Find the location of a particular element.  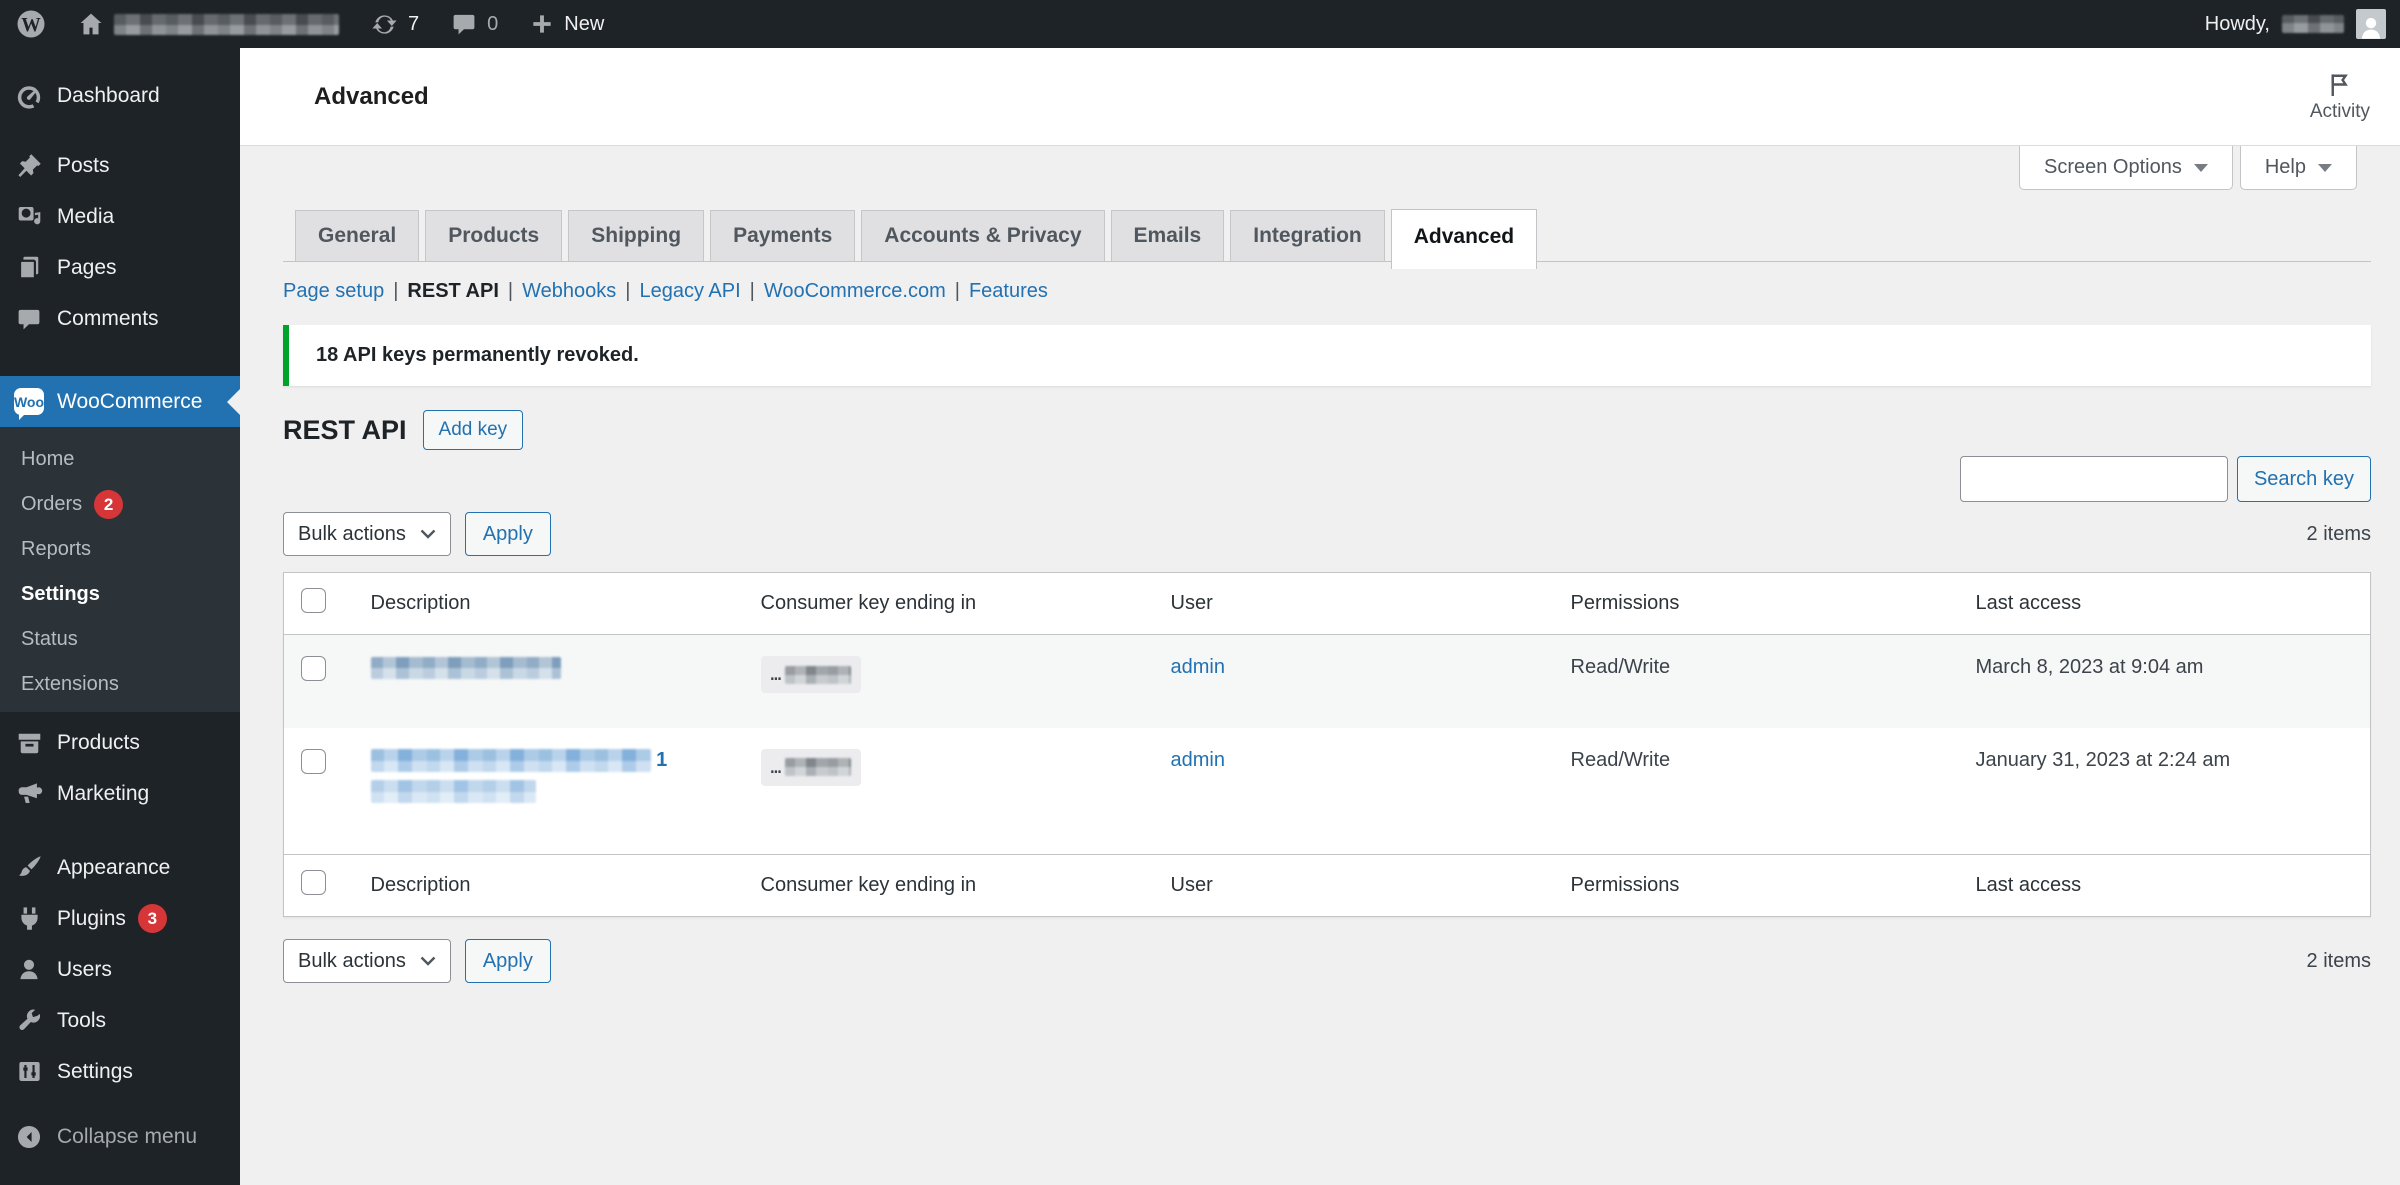

site-name-menu is located at coordinates (208, 24).